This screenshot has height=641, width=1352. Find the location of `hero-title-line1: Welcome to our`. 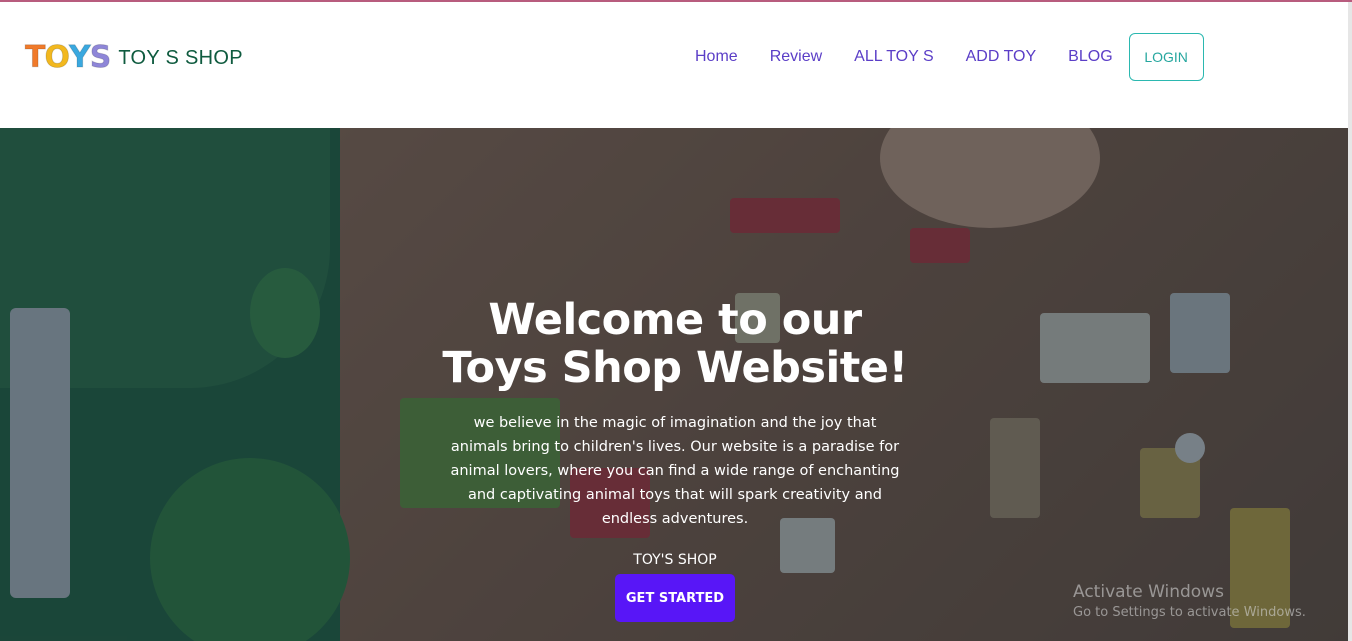

hero-title-line1: Welcome to our is located at coordinates (675, 320).